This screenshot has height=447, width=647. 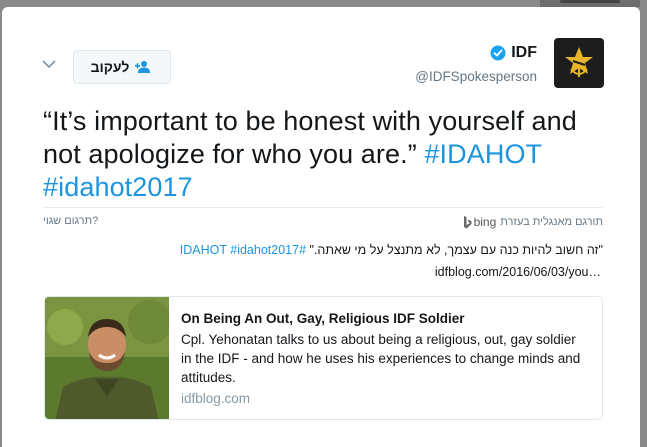 I want to click on follow-button: לעקוב, so click(x=122, y=67).